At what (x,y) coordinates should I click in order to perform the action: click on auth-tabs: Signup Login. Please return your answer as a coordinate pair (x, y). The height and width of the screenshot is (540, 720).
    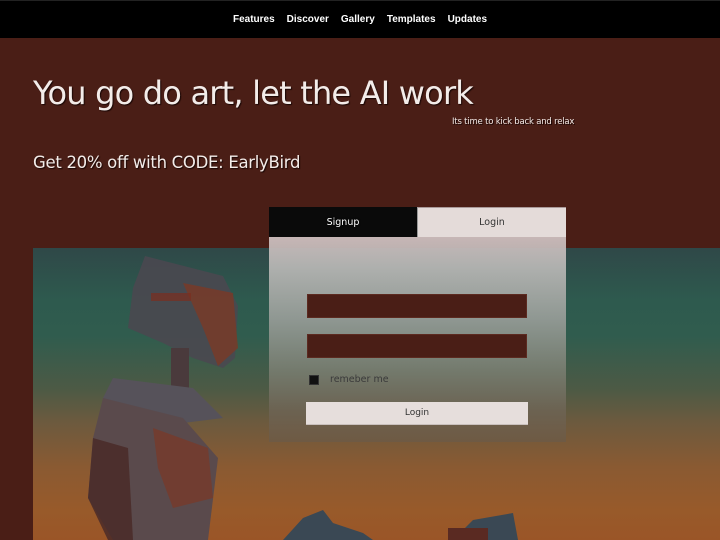
    Looking at the image, I should click on (417, 222).